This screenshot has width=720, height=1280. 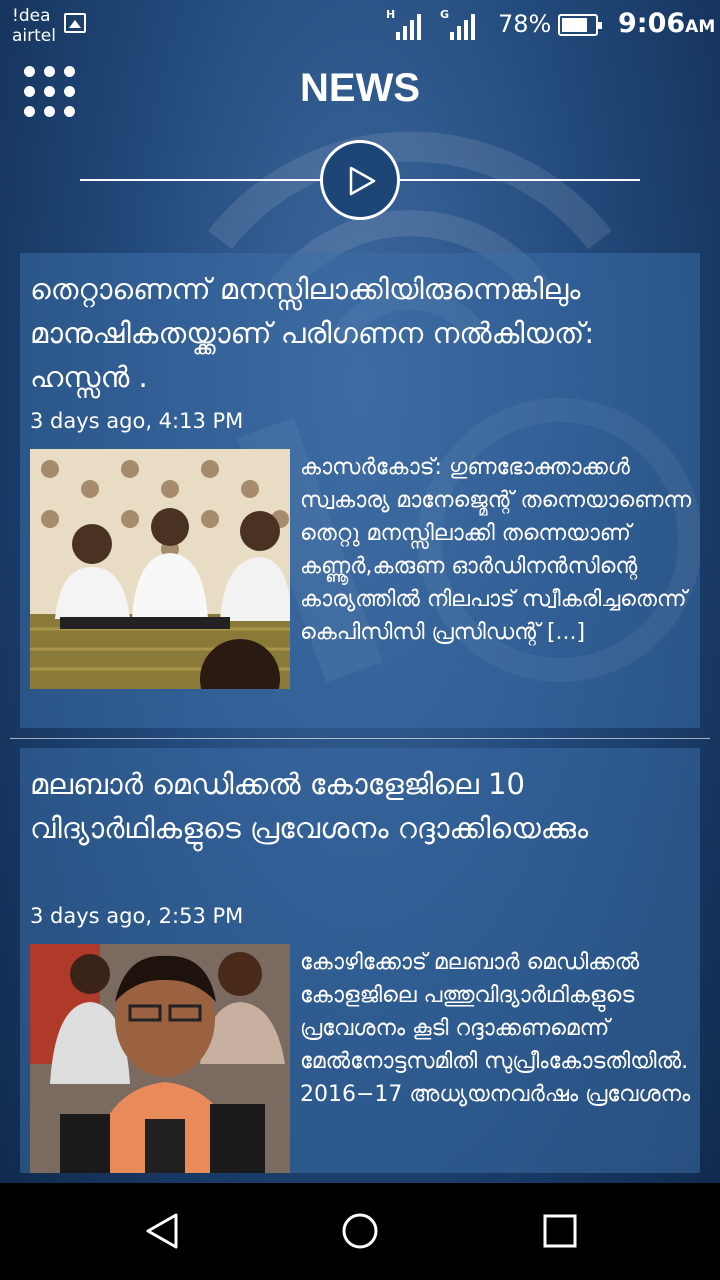 I want to click on article-date: 3 days ago, 2:53 PM, so click(x=137, y=916).